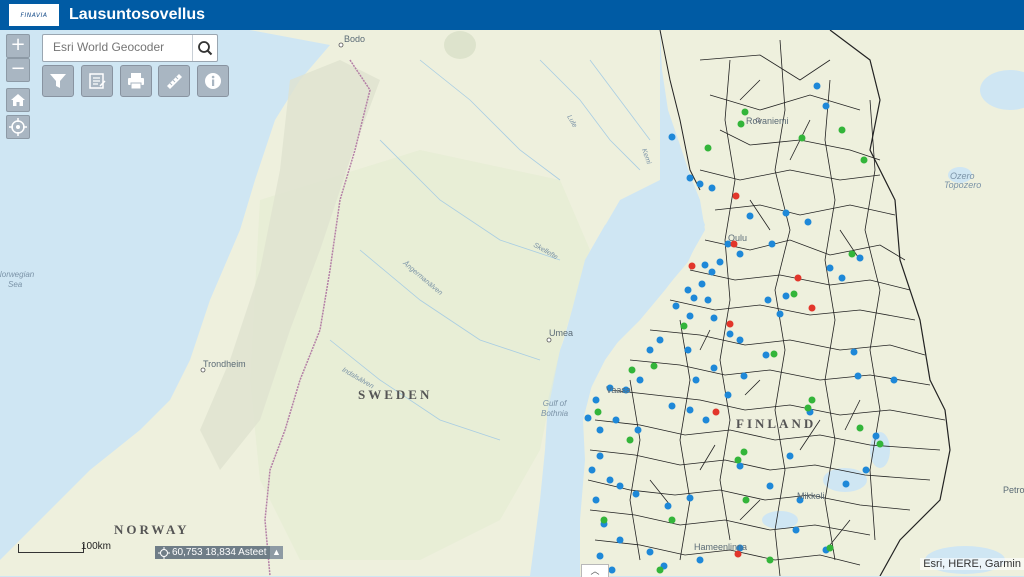 This screenshot has height=577, width=1024. Describe the element at coordinates (164, 552) in the screenshot. I see `crosshair-icon` at that location.